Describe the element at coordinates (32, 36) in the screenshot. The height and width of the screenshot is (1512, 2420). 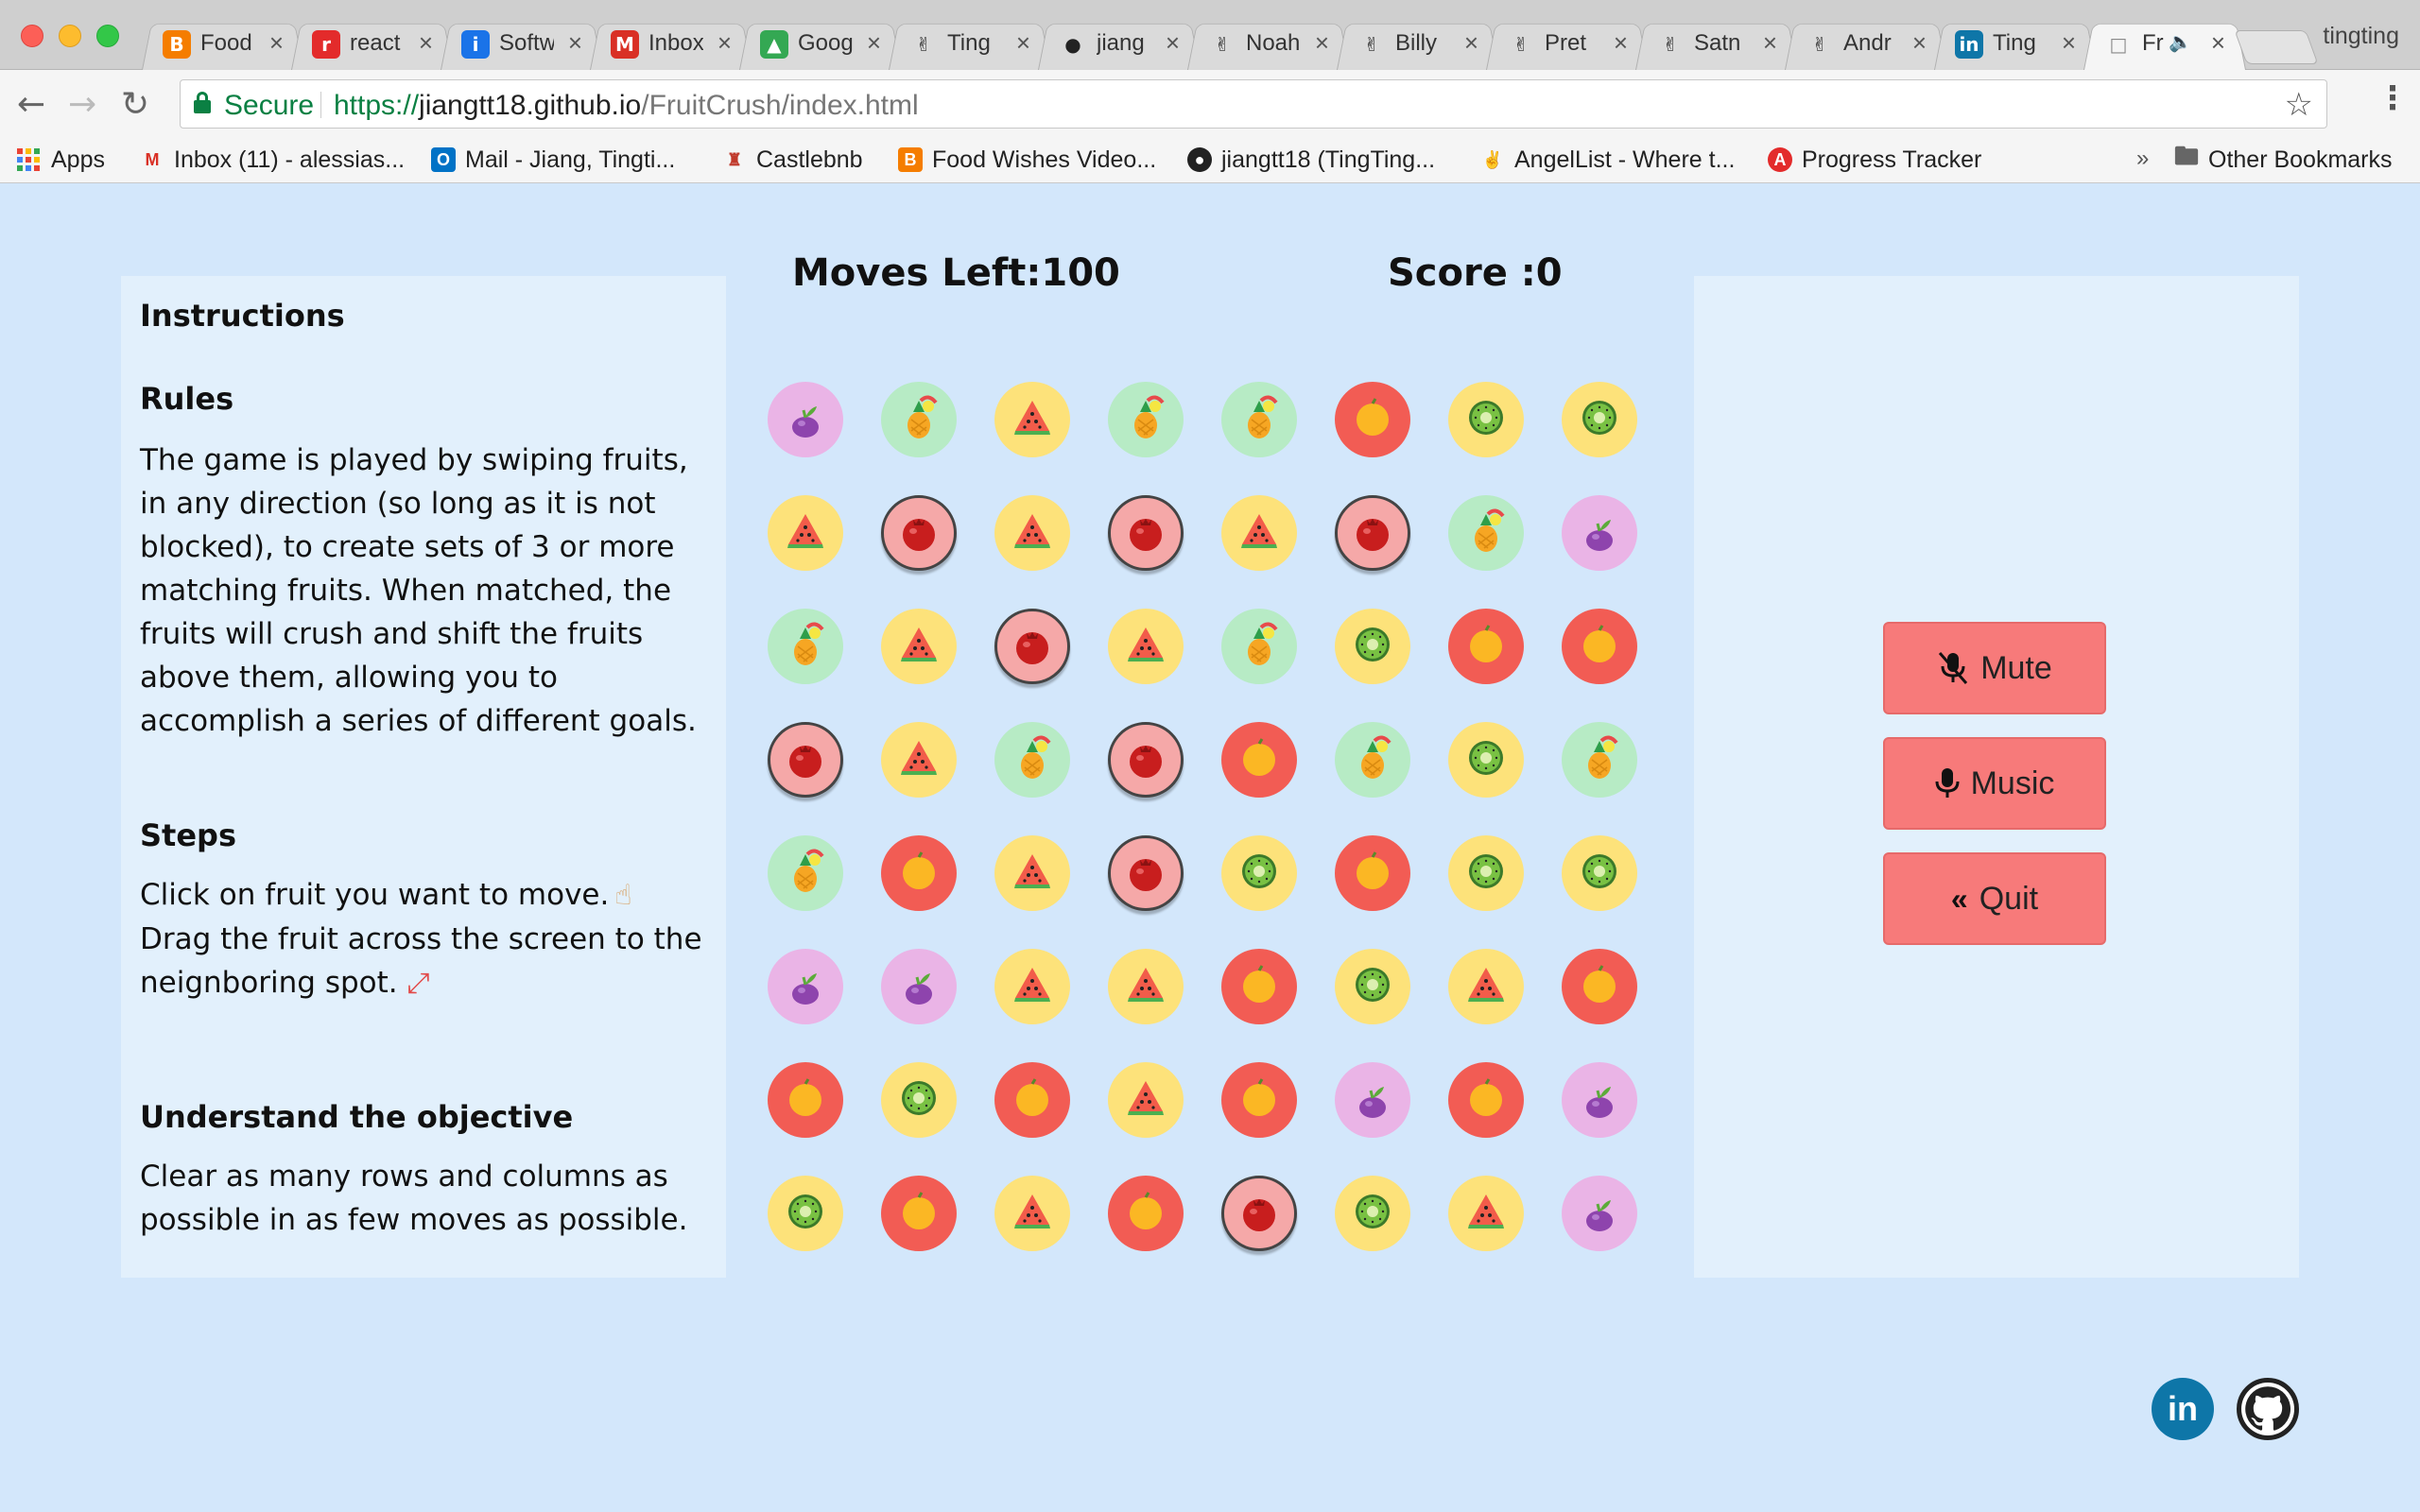
I see `close-window-button` at that location.